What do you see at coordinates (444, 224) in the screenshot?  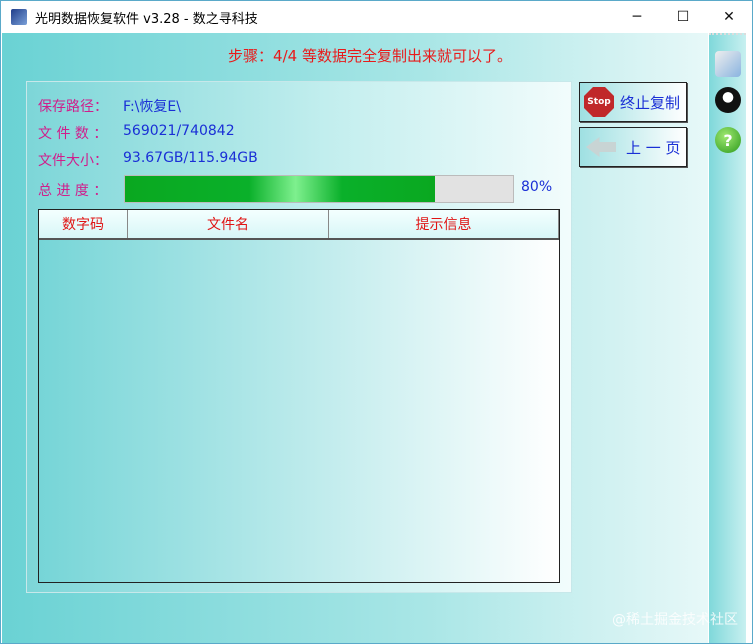 I see `column-header-message: 提示信息` at bounding box center [444, 224].